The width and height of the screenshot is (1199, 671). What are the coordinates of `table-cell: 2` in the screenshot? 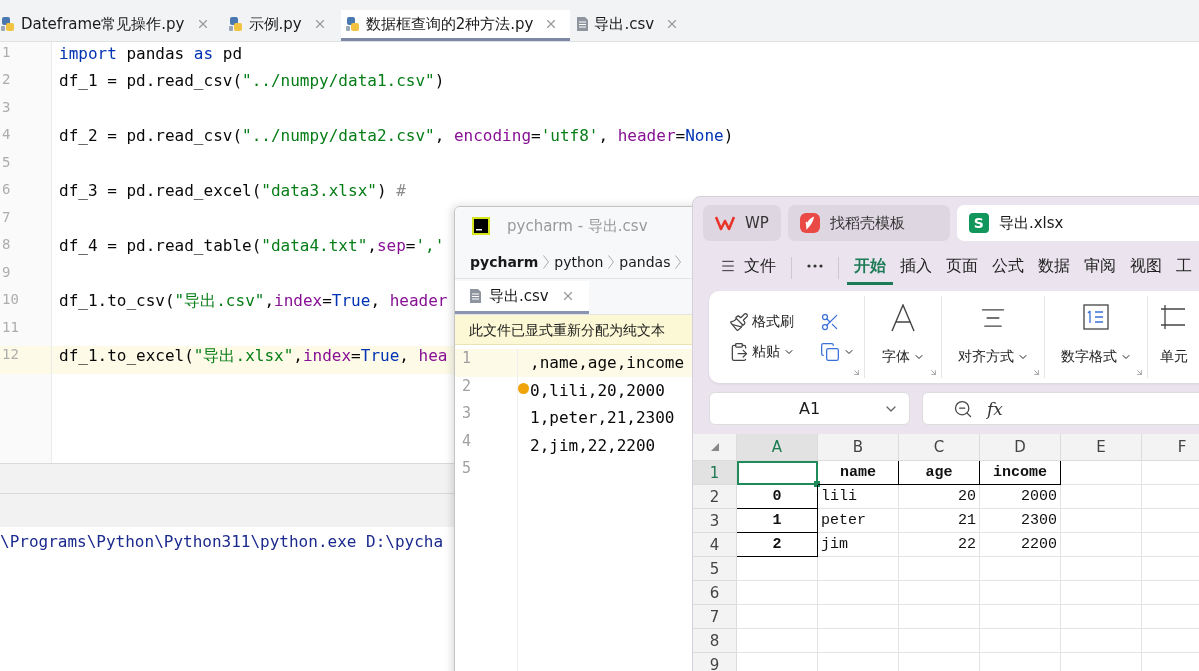 It's located at (777, 545).